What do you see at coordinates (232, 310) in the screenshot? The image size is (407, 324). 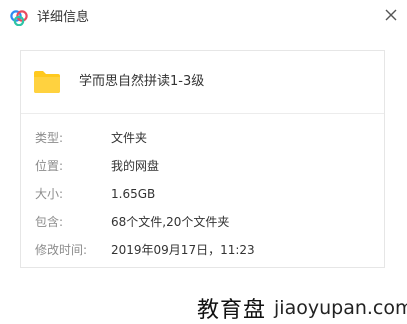 I see `watermark-cn-text: 教育盘` at bounding box center [232, 310].